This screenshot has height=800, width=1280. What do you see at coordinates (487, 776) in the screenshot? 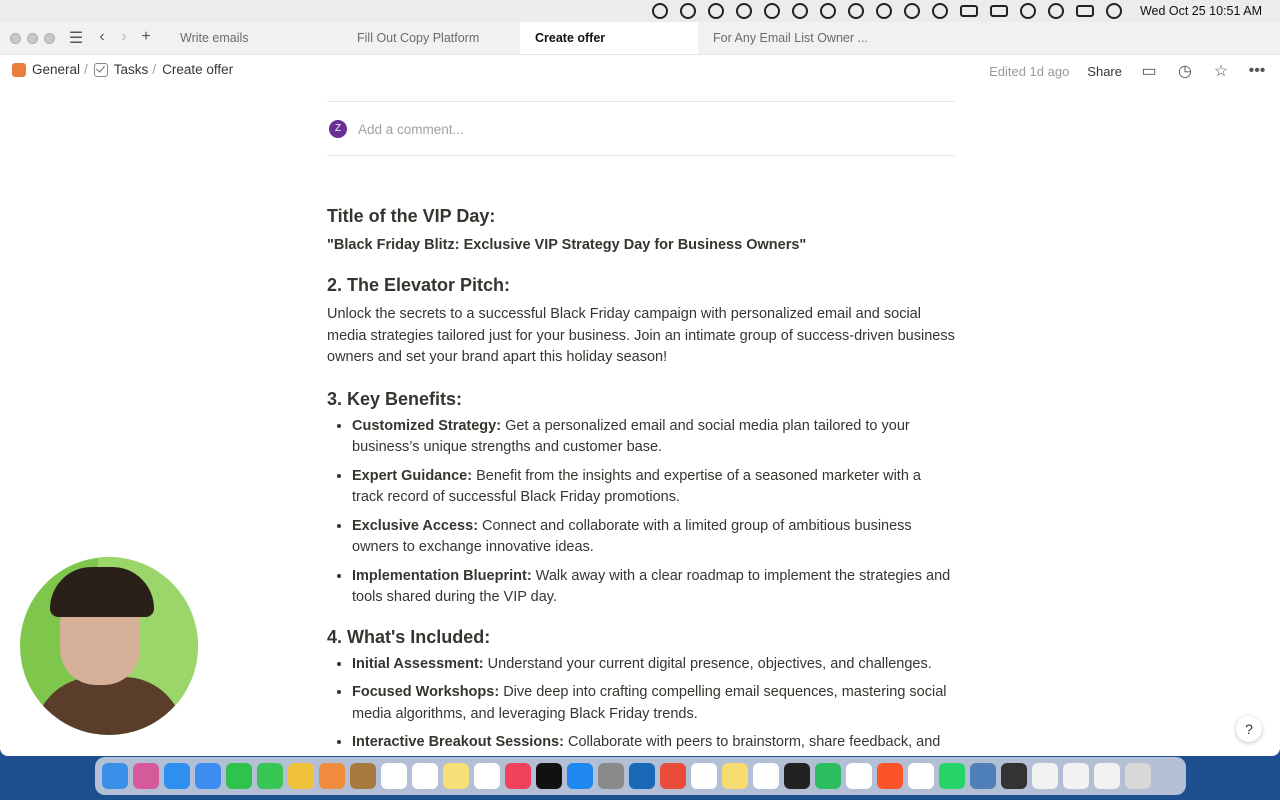
I see `freeform-icon` at bounding box center [487, 776].